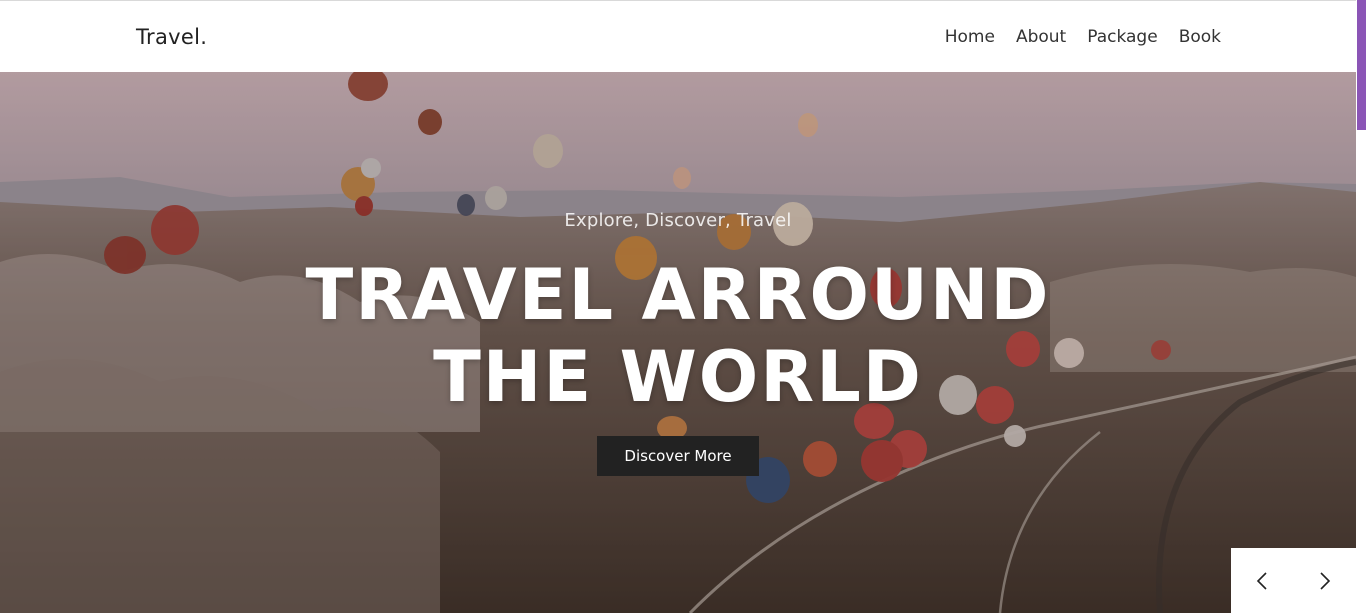  Describe the element at coordinates (678, 220) in the screenshot. I see `hero-tagline: Explore, Discover, Travel` at that location.